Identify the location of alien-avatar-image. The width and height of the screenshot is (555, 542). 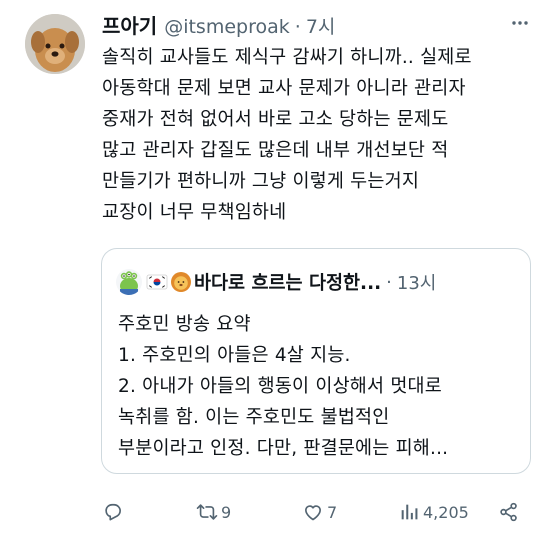
(129, 282).